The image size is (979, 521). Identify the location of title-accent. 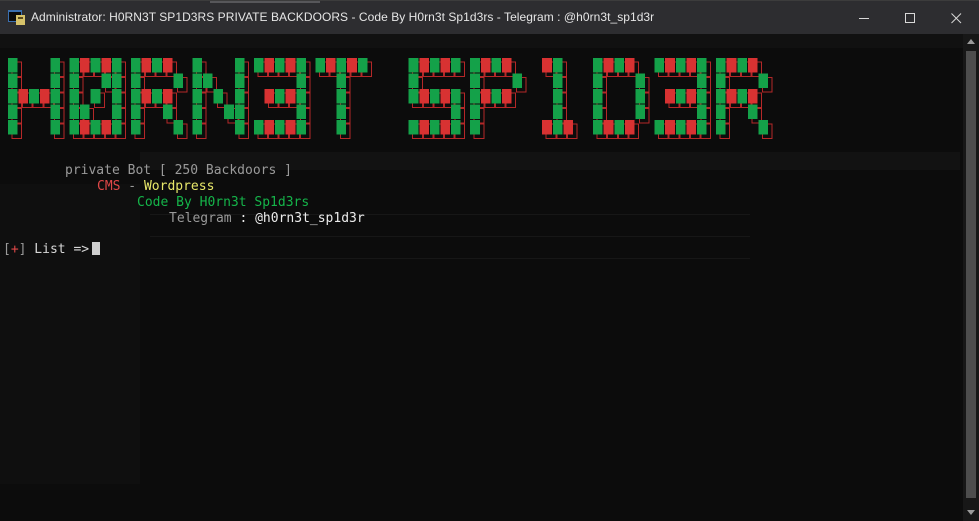
(265, 2).